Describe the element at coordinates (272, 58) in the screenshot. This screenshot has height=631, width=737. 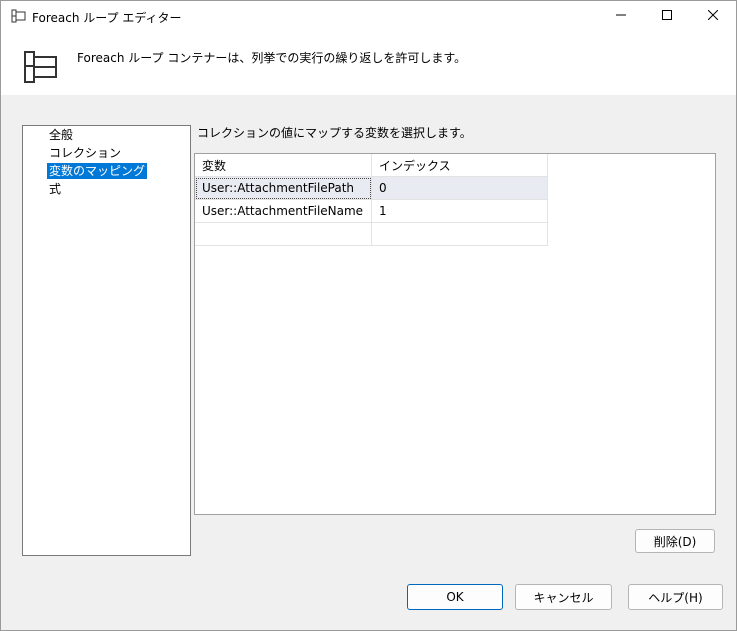
I see `header-description: Foreach ループ コンテナーは、列挙での実行の繰り返しを許可します。` at that location.